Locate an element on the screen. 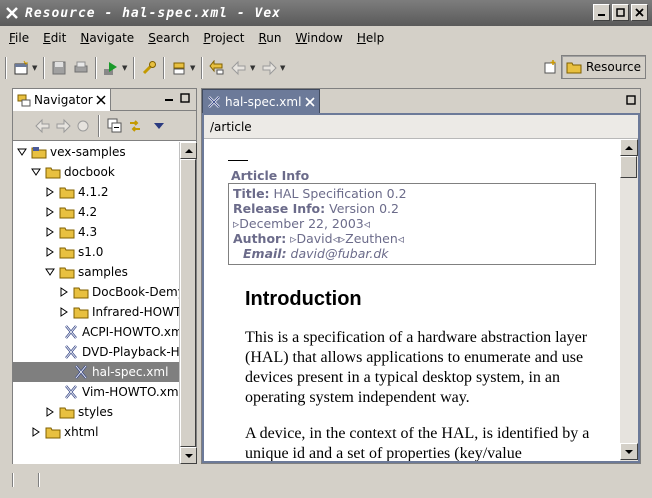 This screenshot has height=498, width=652. nav-back-icon is located at coordinates (43, 126).